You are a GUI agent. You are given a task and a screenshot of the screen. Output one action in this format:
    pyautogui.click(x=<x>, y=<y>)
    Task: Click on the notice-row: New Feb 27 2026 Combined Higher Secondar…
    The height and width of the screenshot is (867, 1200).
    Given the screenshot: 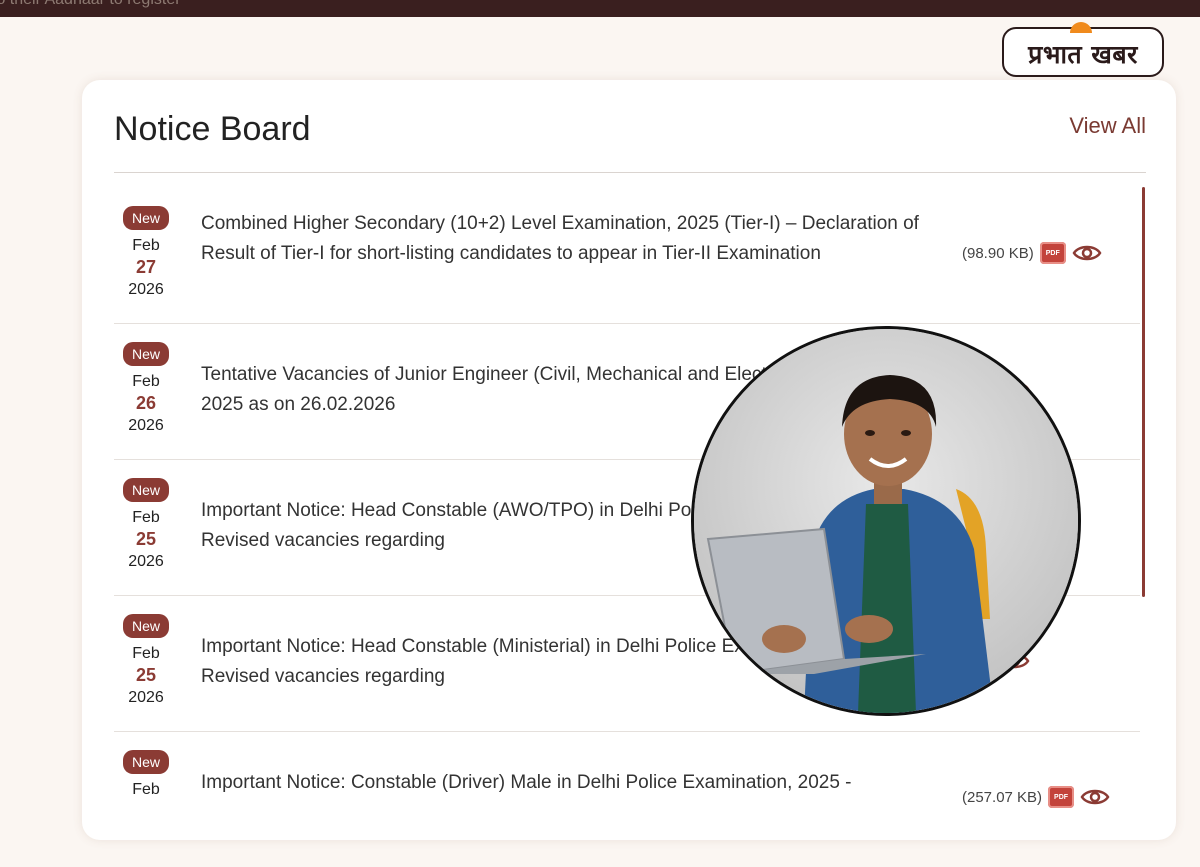 What is the action you would take?
    pyautogui.click(x=627, y=256)
    